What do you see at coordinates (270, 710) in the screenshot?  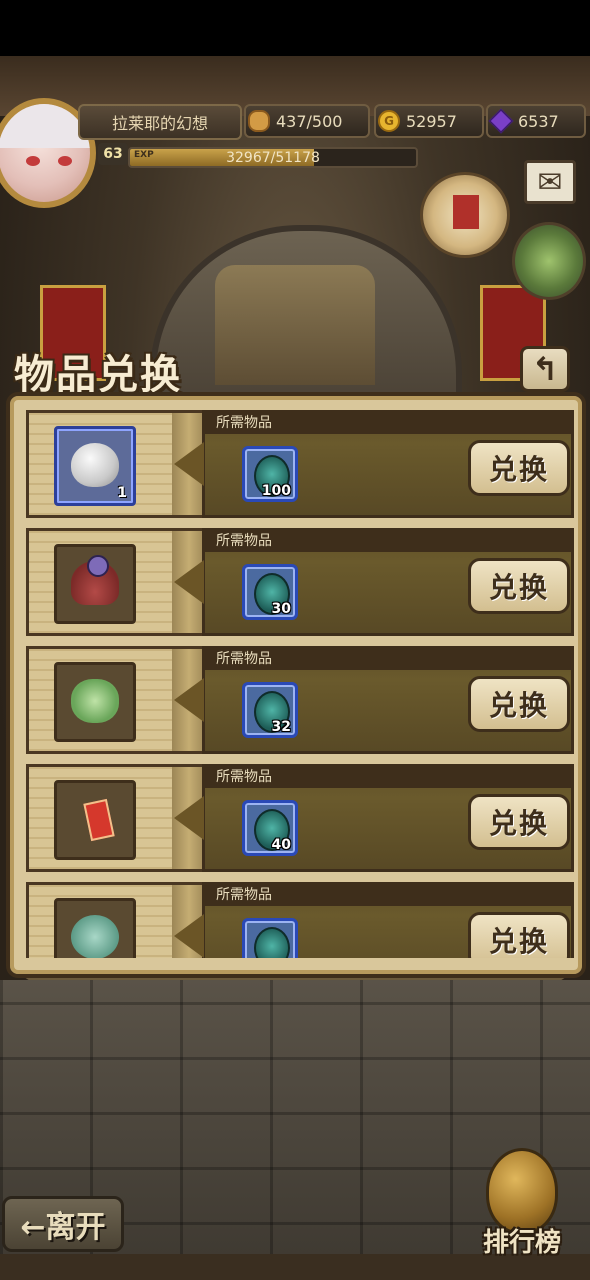 I see `cost-item-slot: 32` at bounding box center [270, 710].